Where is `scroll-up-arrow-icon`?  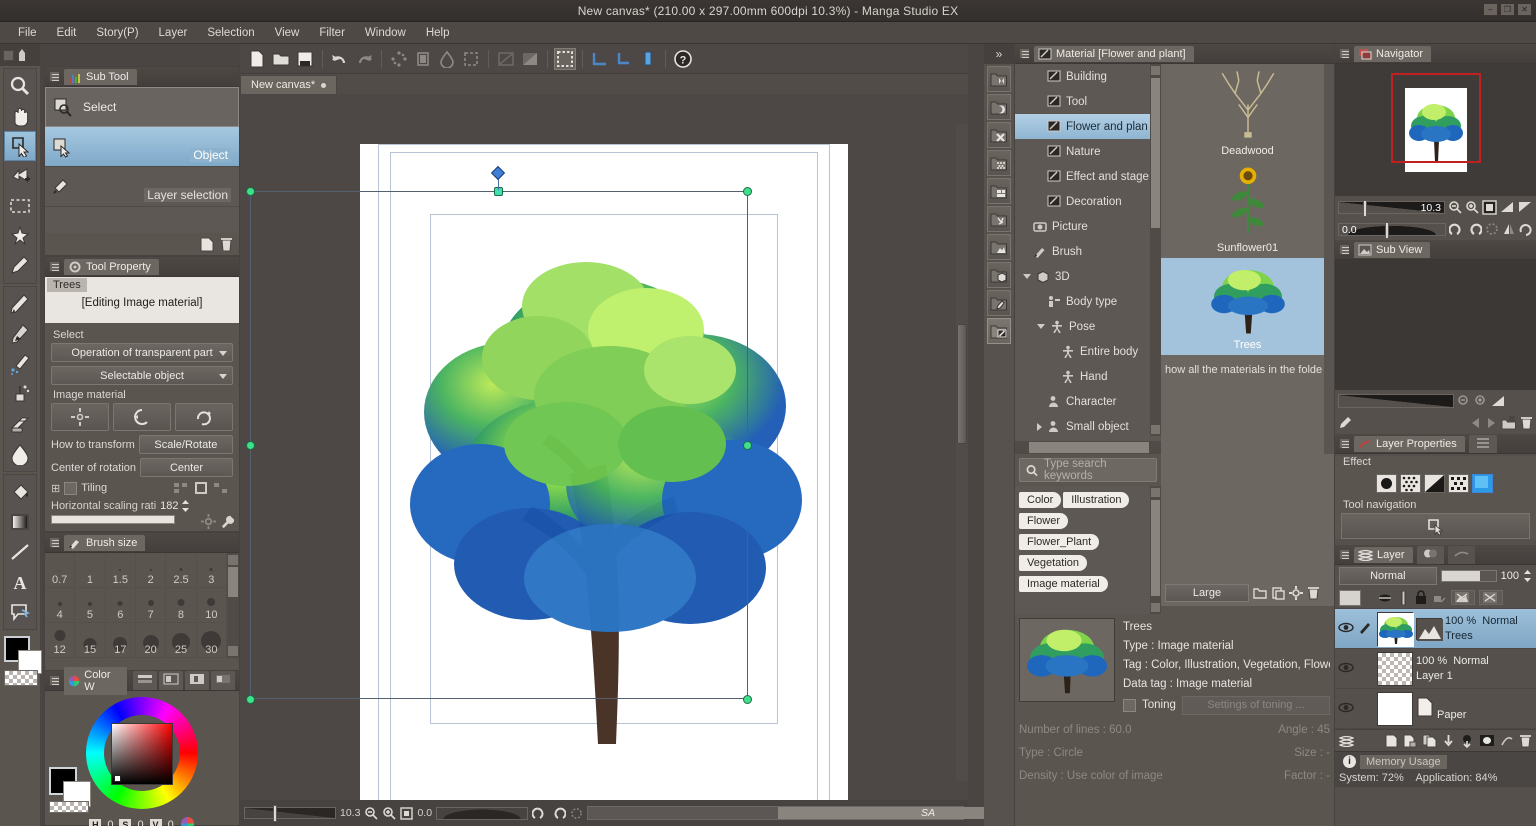
scroll-up-arrow-icon is located at coordinates (1155, 70).